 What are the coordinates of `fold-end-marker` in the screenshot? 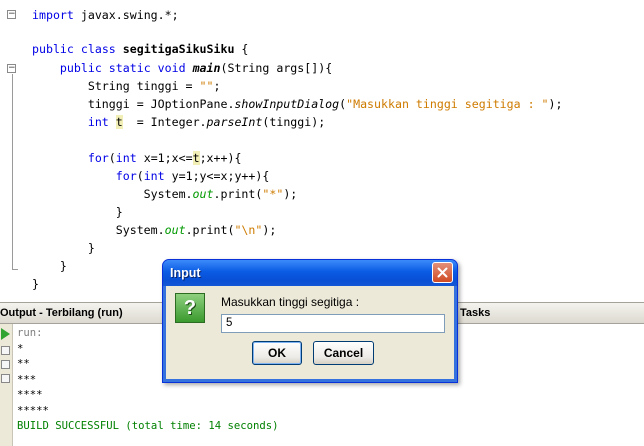 It's located at (15, 269).